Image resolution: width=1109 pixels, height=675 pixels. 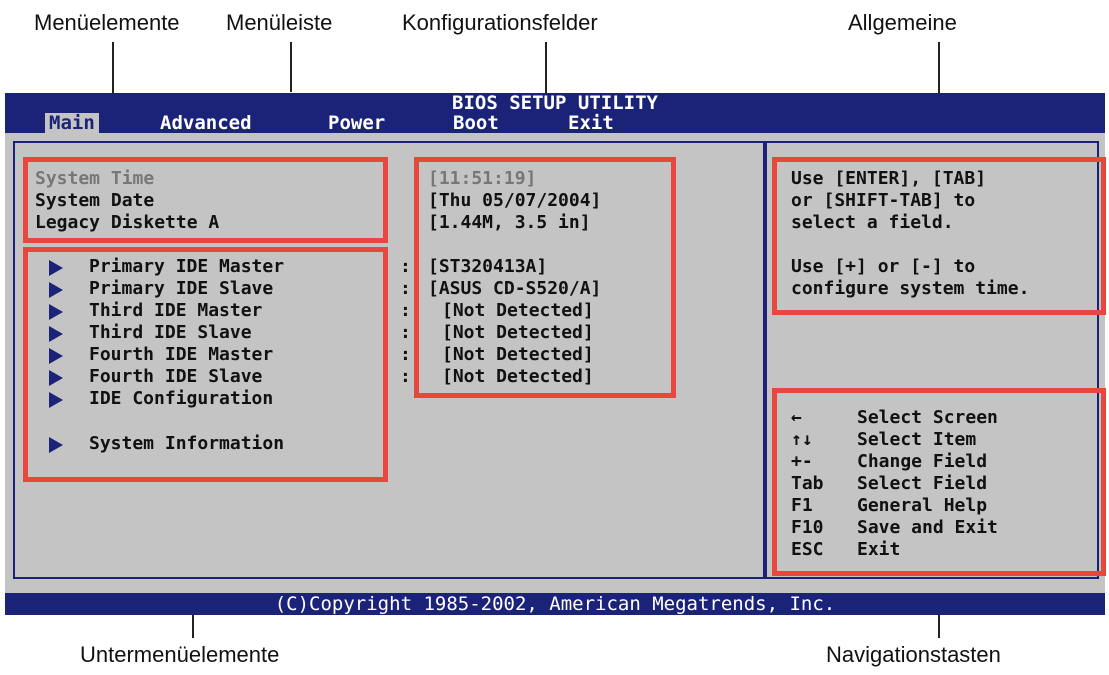 I want to click on callout-general: Allgemeine, so click(x=902, y=22).